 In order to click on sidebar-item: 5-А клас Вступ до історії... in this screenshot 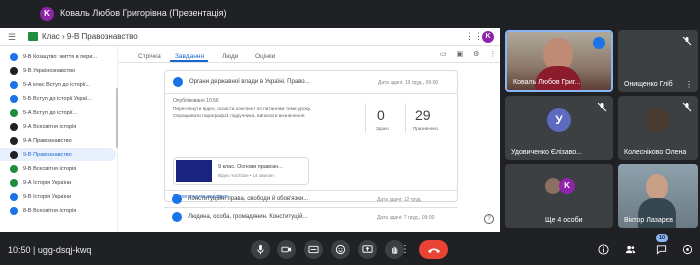, I will do `click(58, 84)`.